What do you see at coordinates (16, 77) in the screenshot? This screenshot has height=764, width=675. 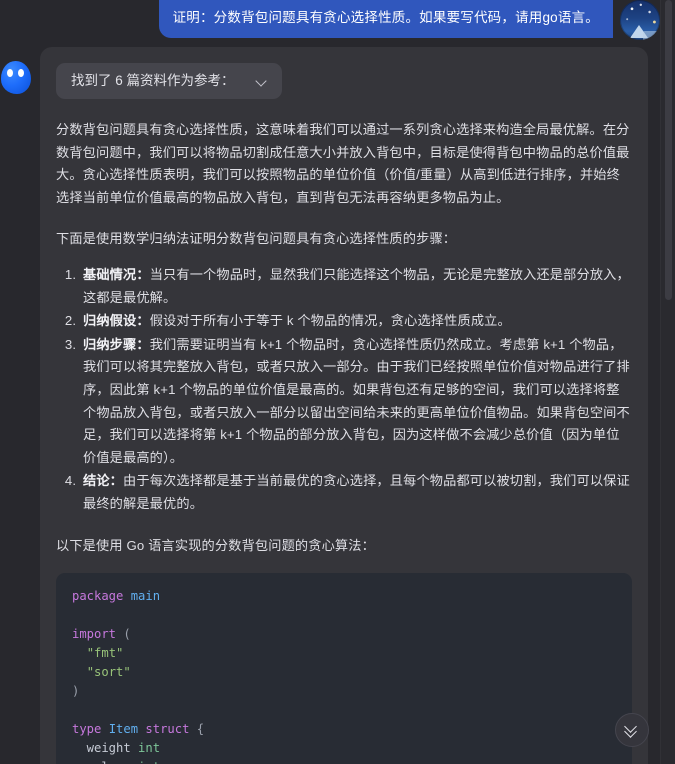 I see `assistant-avatar` at bounding box center [16, 77].